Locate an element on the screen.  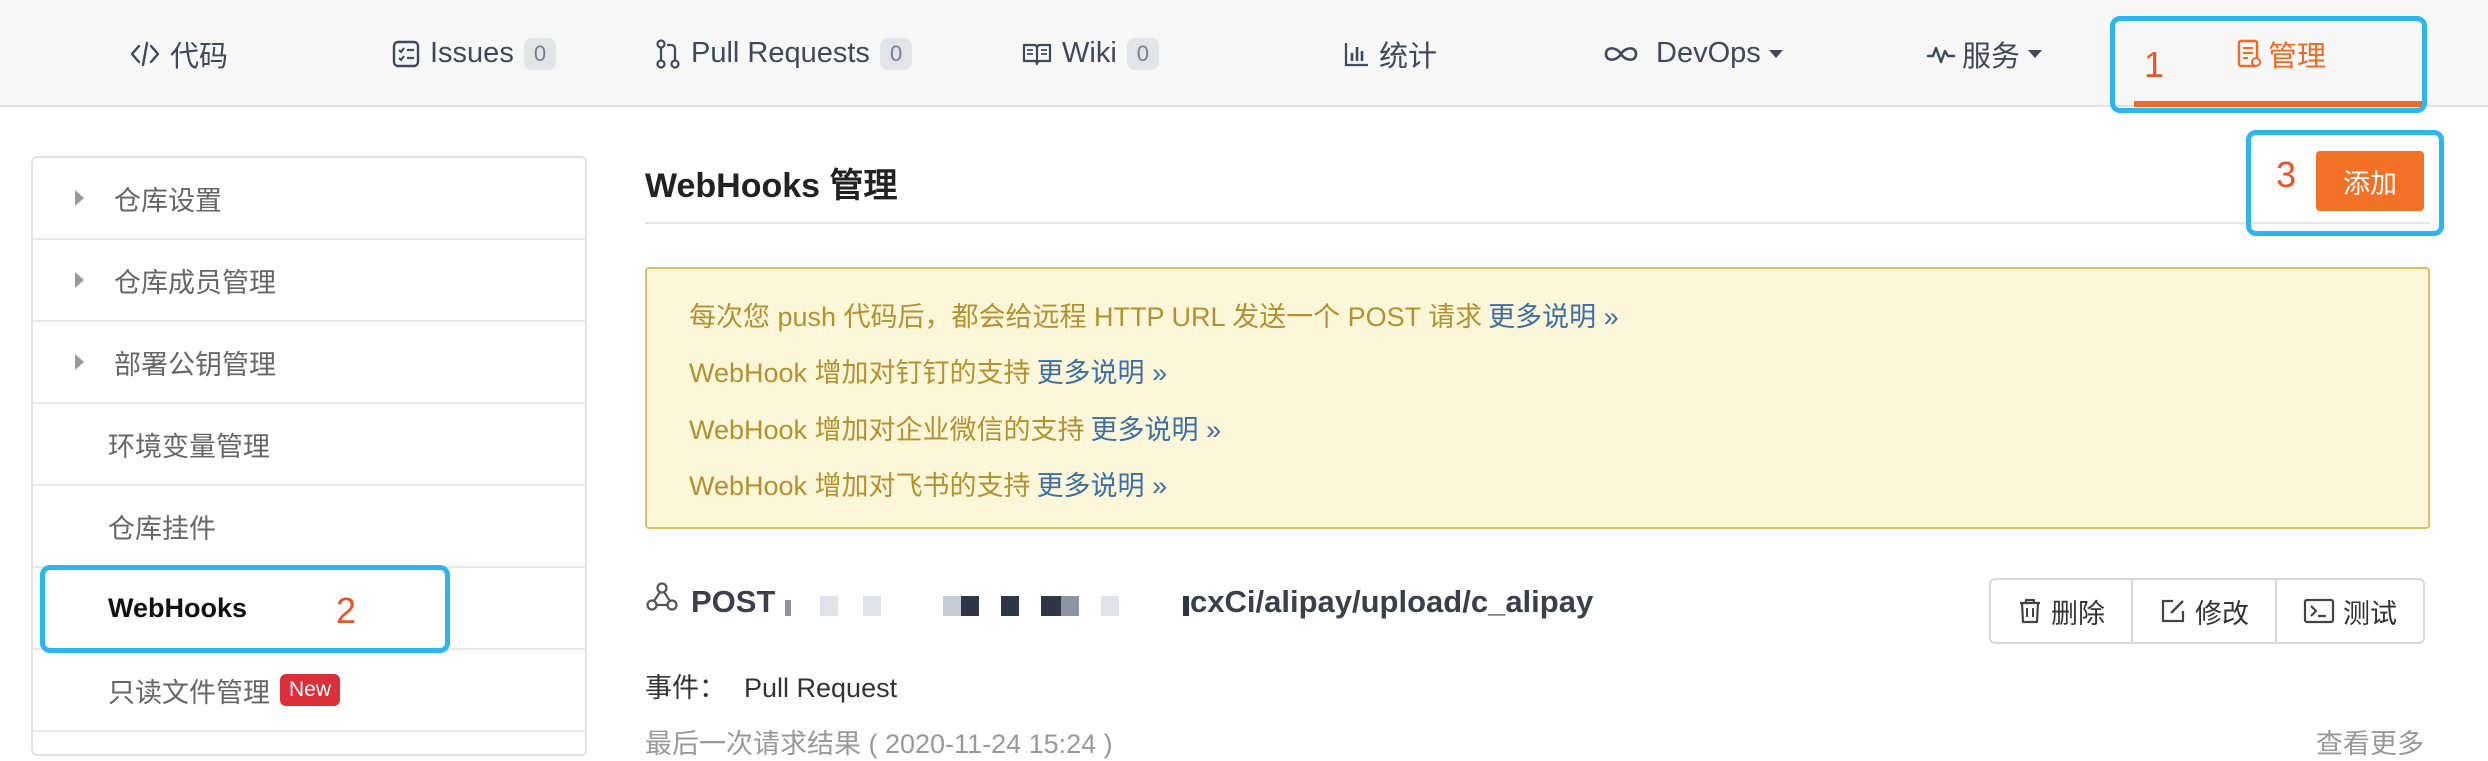
book-icon is located at coordinates (1037, 54).